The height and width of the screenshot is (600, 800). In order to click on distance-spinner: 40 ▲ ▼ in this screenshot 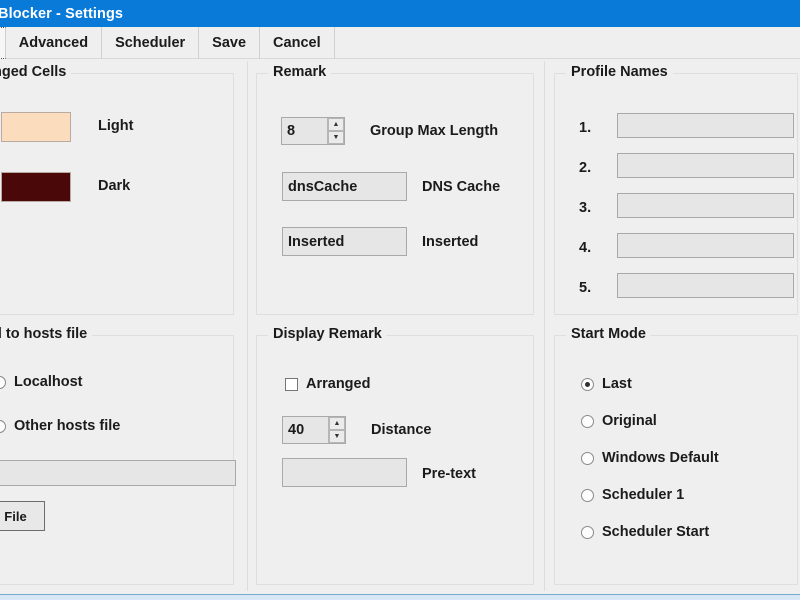, I will do `click(314, 430)`.